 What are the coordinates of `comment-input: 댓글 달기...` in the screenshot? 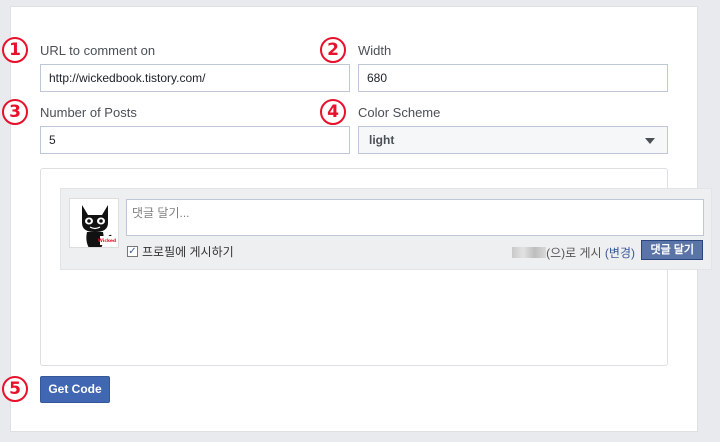 It's located at (415, 217).